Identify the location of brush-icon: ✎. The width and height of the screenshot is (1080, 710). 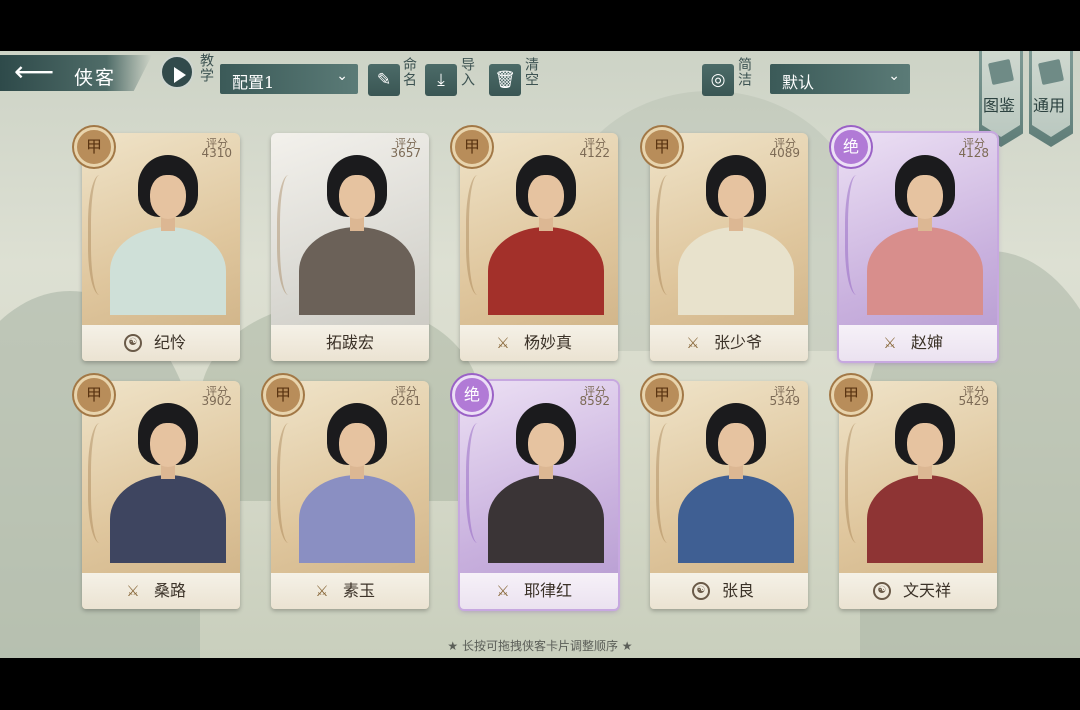
(384, 80).